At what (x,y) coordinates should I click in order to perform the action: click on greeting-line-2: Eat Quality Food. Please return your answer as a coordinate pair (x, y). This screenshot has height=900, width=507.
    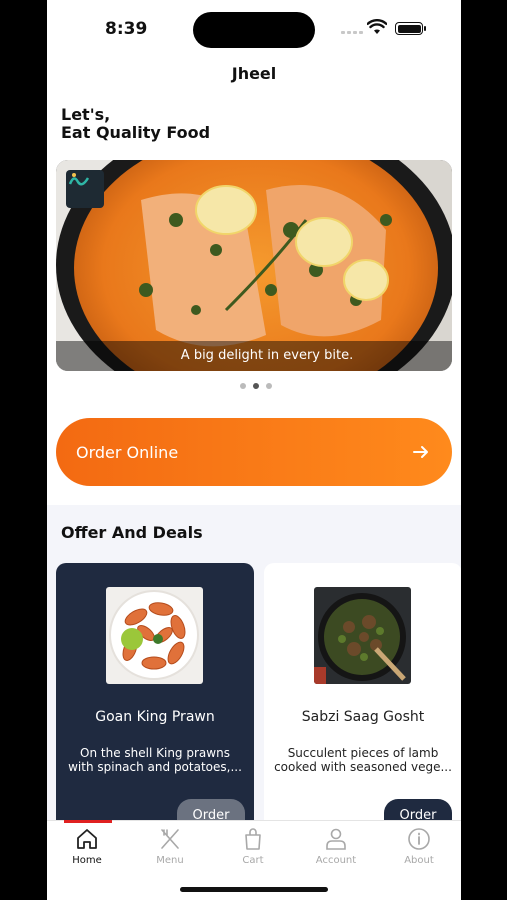
    Looking at the image, I should click on (136, 132).